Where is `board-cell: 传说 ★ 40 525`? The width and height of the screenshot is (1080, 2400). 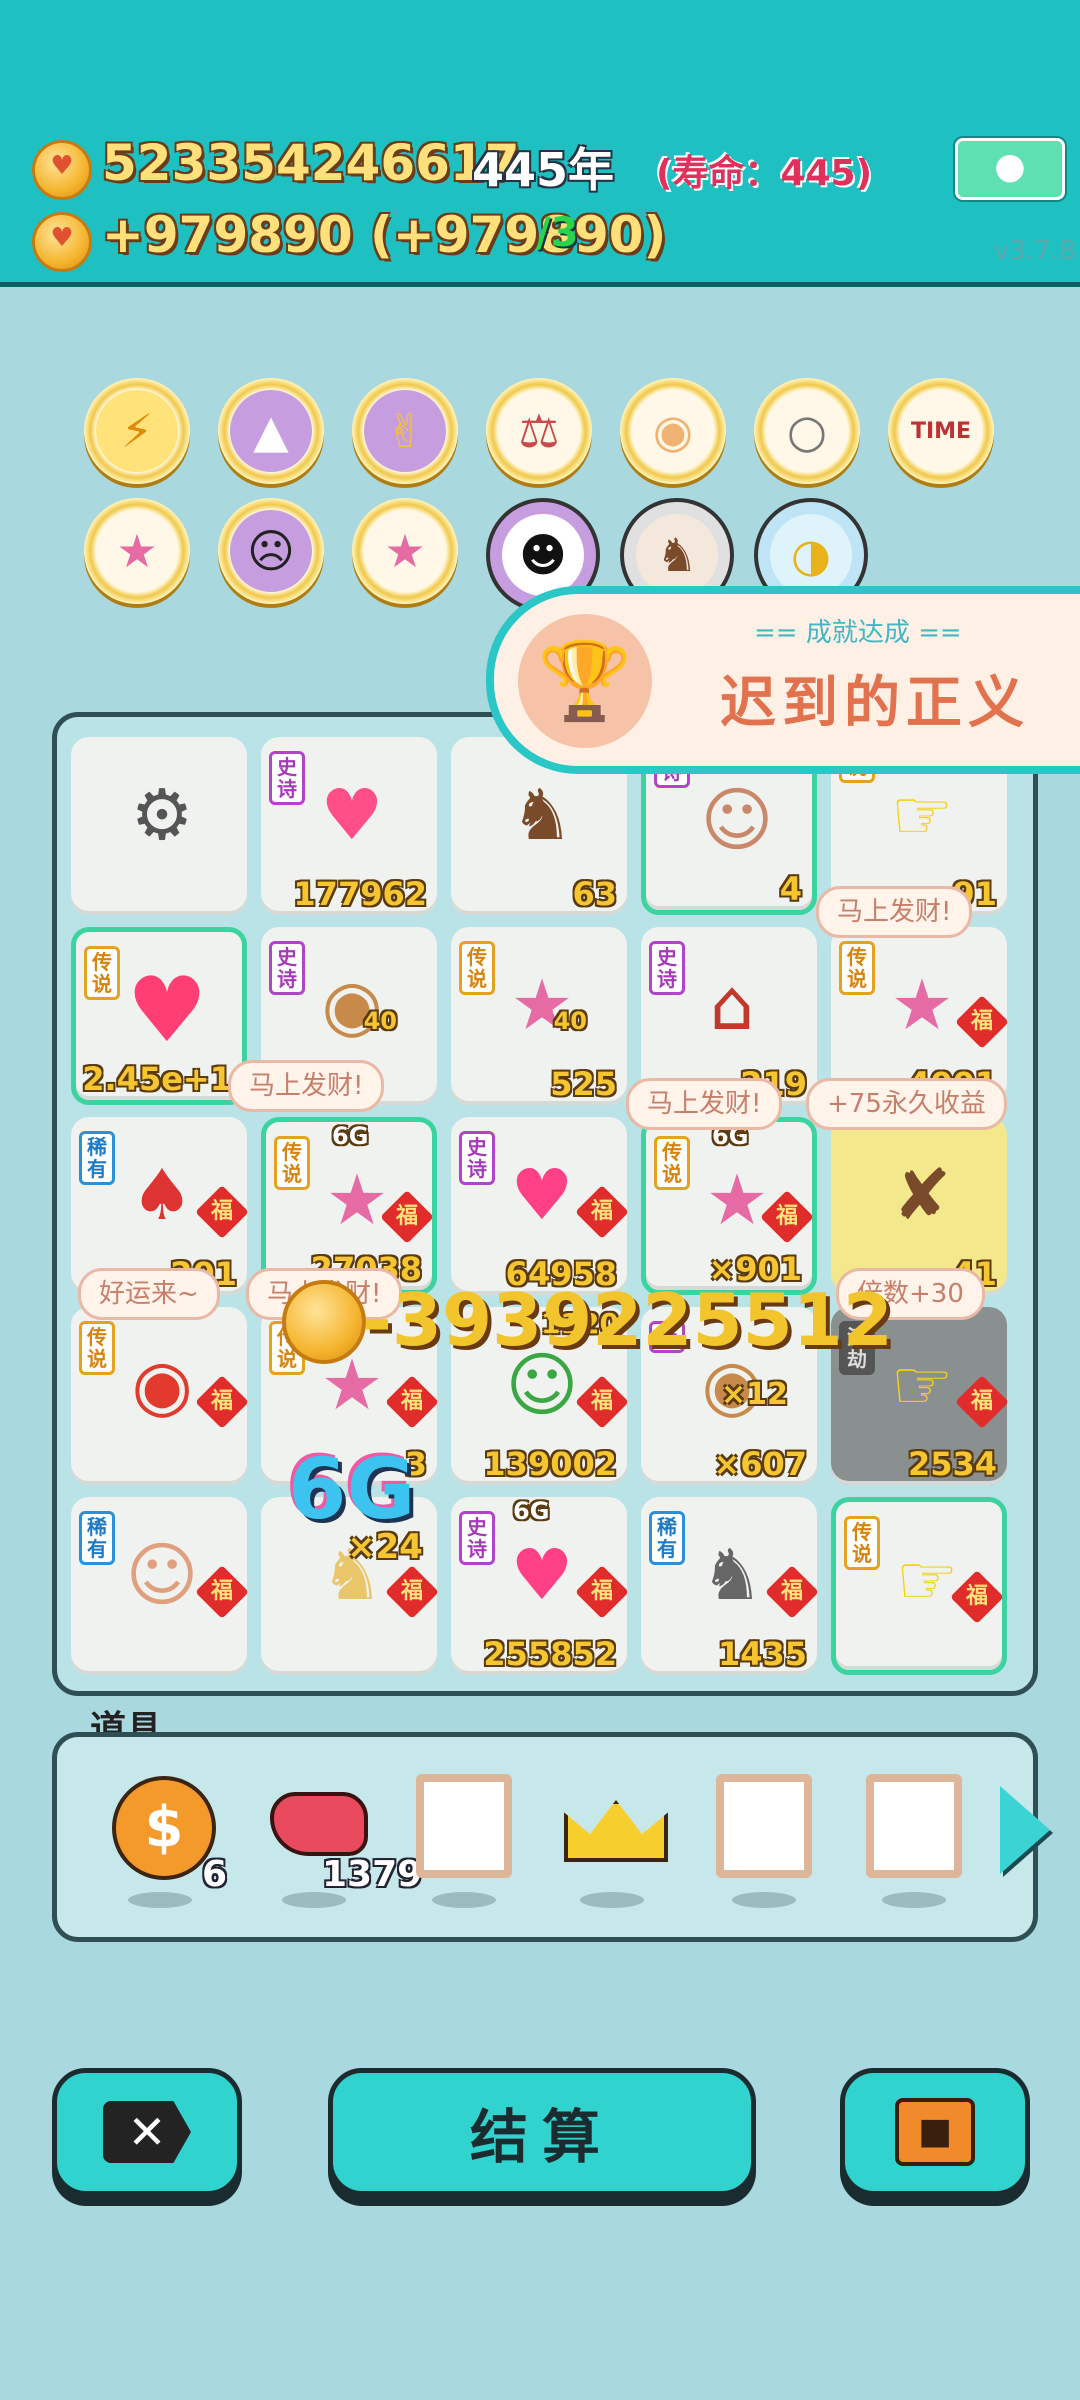 board-cell: 传说 ★ 40 525 is located at coordinates (539, 1016).